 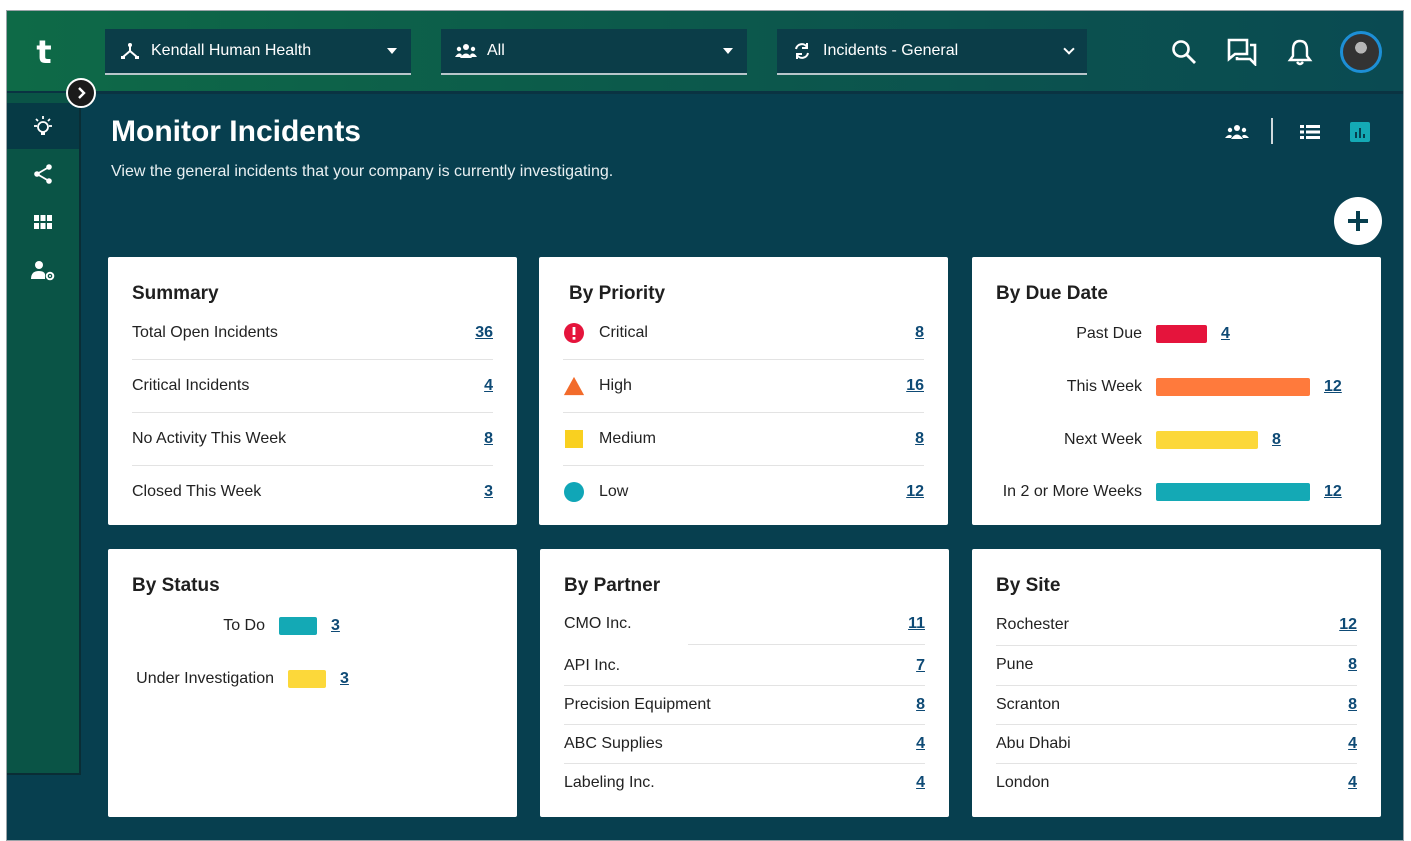 I want to click on summary-label: Closed This Week, so click(x=197, y=491).